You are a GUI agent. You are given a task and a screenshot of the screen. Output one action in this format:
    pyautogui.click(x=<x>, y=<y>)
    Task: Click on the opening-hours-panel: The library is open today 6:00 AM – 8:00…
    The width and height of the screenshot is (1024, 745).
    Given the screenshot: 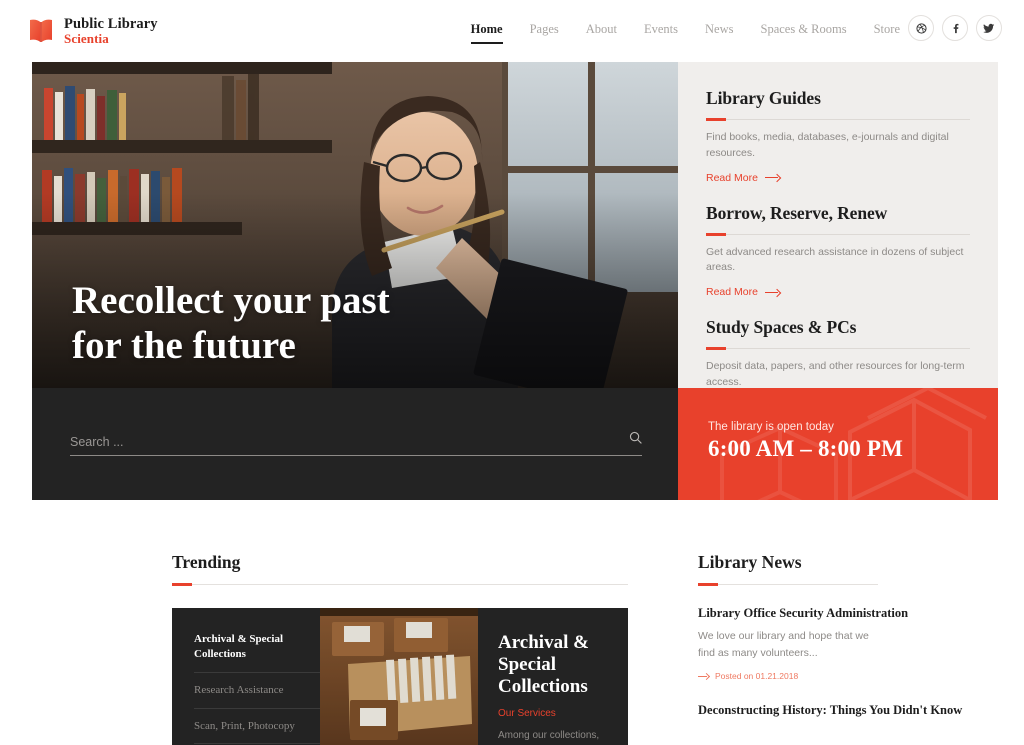 What is the action you would take?
    pyautogui.click(x=838, y=444)
    